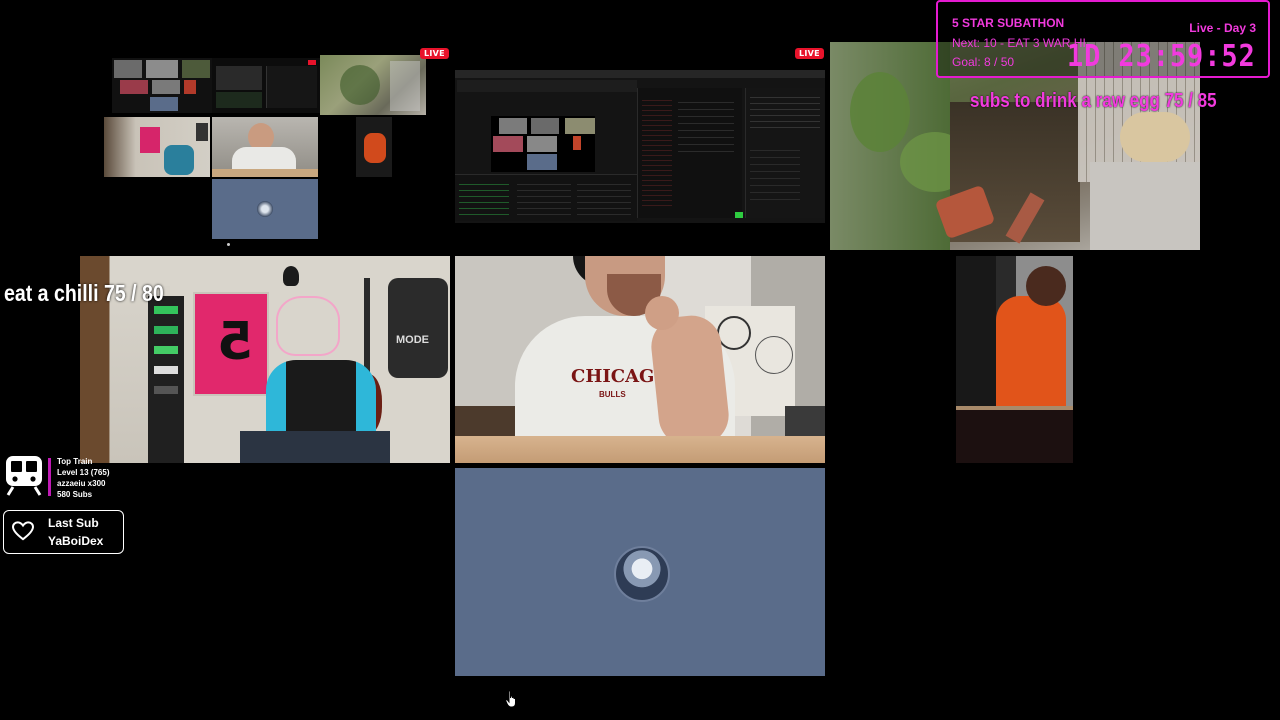 This screenshot has width=1280, height=720. Describe the element at coordinates (640, 146) in the screenshot. I see `screen-share-tile` at that location.